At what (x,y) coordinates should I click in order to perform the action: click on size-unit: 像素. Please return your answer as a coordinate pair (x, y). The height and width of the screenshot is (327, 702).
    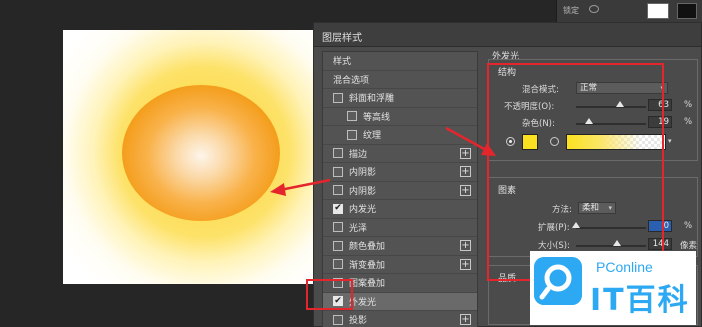
    Looking at the image, I should click on (689, 246).